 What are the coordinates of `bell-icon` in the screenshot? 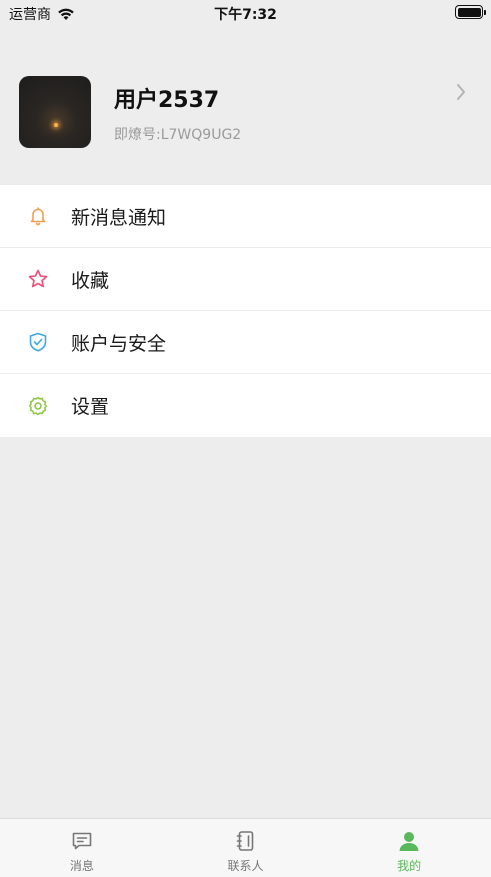 It's located at (38, 216).